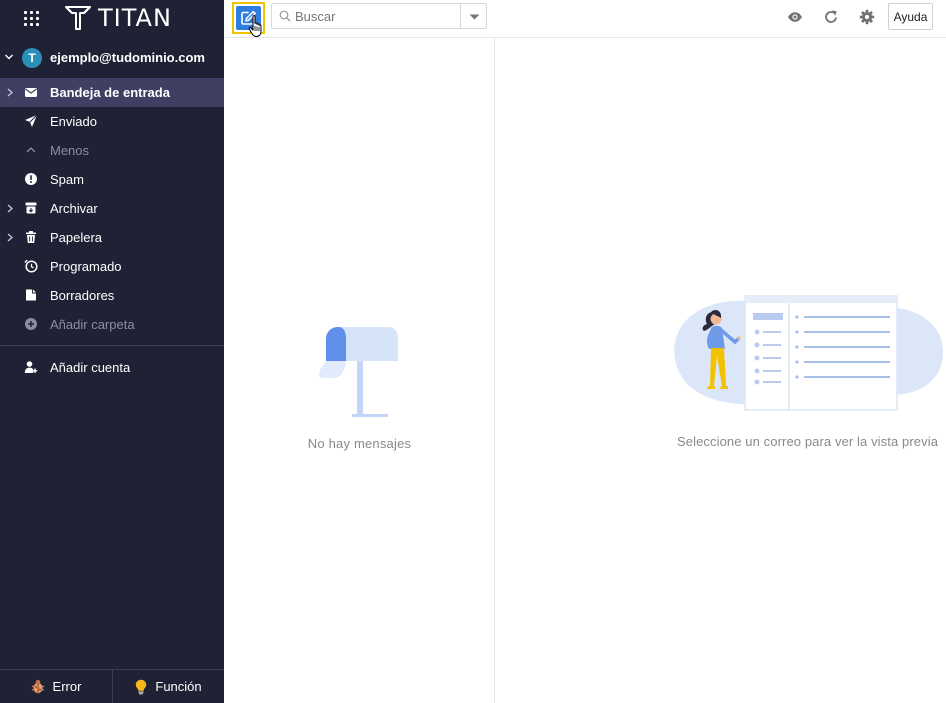 This screenshot has width=946, height=703. What do you see at coordinates (112, 121) in the screenshot?
I see `sidebar-item-sent: Enviado` at bounding box center [112, 121].